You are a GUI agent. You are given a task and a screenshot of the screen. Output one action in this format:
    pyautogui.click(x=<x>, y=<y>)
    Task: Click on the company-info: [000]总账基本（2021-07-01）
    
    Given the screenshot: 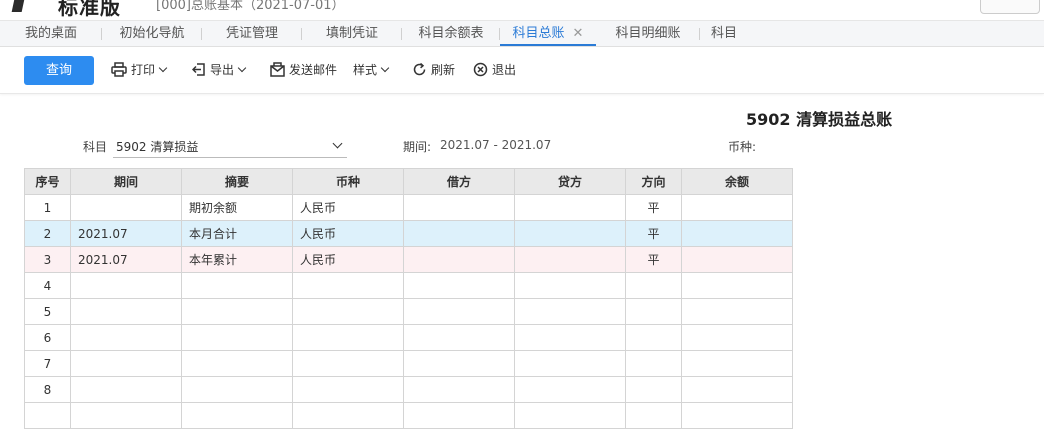 What is the action you would take?
    pyautogui.click(x=250, y=6)
    